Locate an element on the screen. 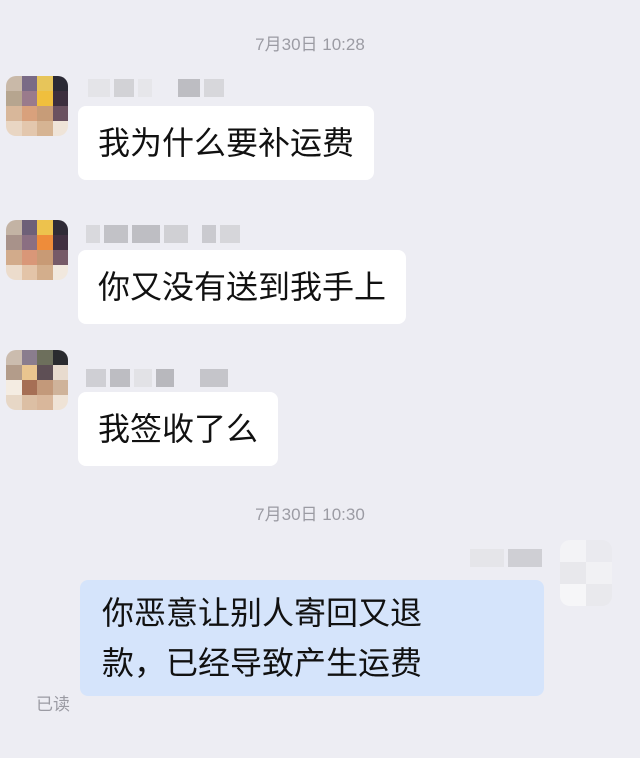  message-line: 款，已经导致产生运费 is located at coordinates (262, 663).